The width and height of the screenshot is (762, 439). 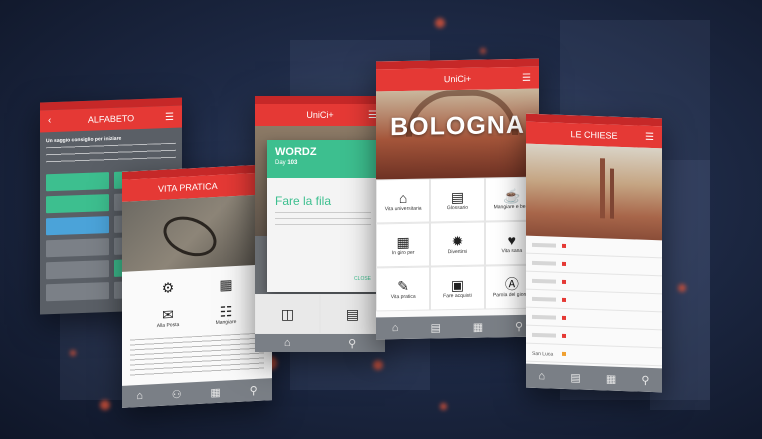 I want to click on glasses-shape, so click(x=190, y=236).